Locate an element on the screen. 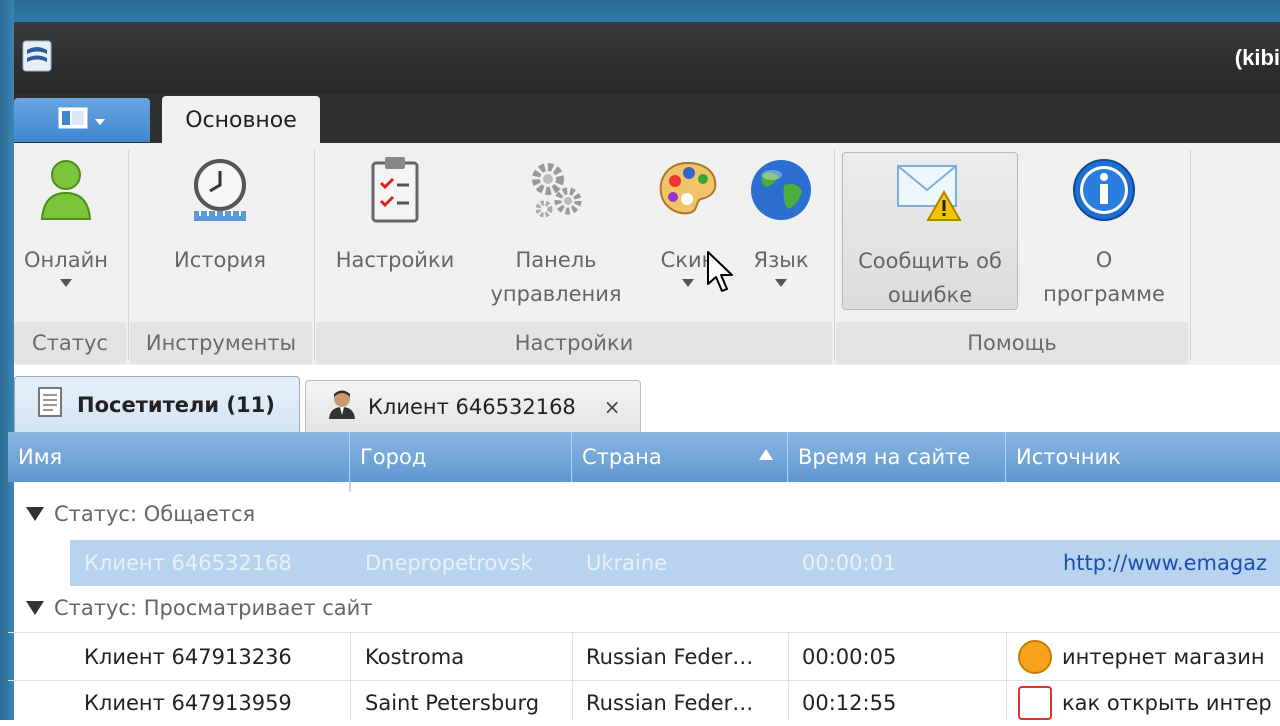  mouse-cursor-icon is located at coordinates (721, 274).